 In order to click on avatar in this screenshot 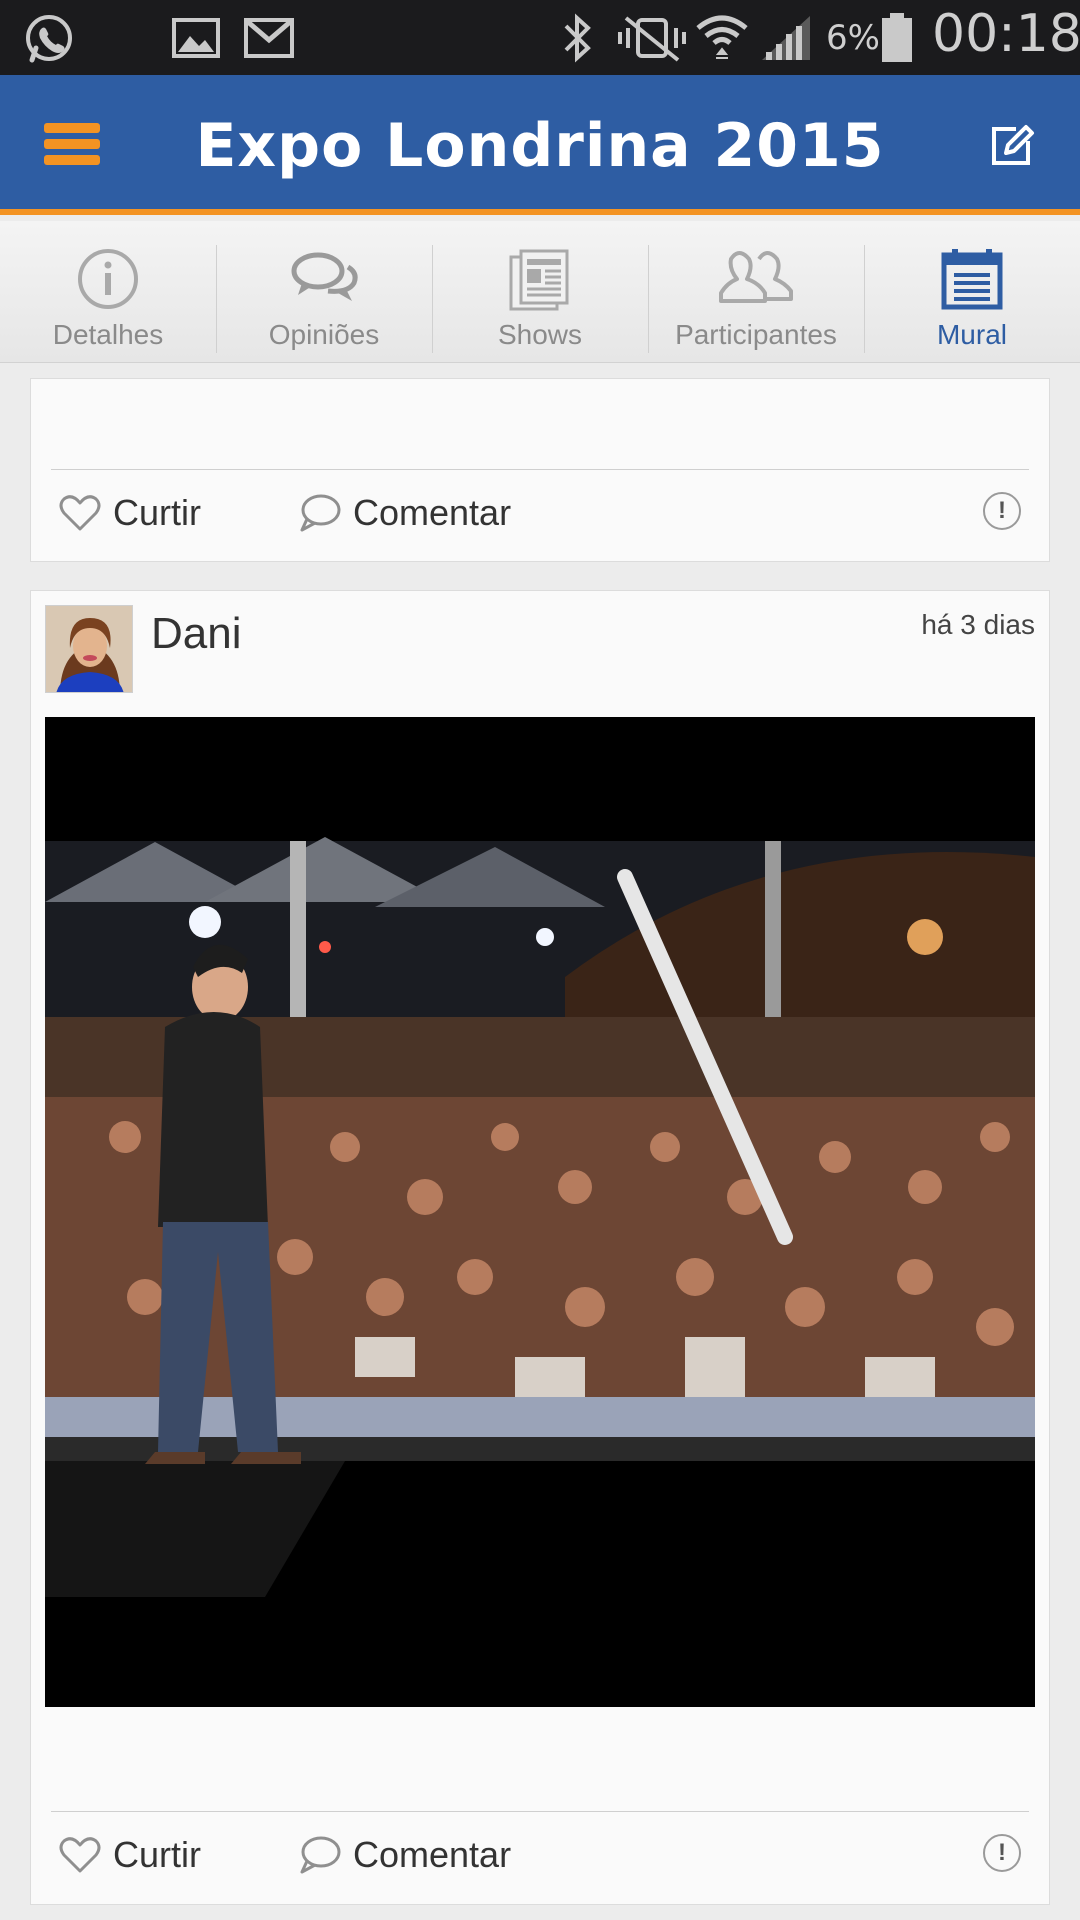, I will do `click(89, 649)`.